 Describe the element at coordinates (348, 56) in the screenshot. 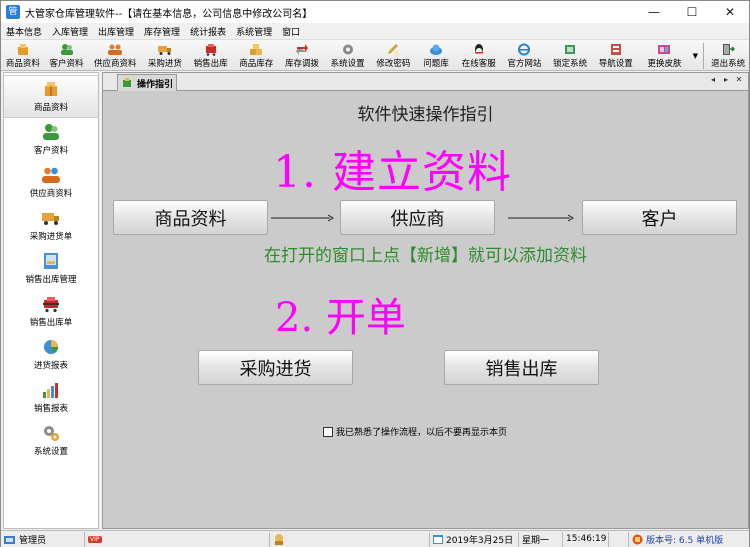

I see `toolbar-settings-button: 系统设置` at that location.